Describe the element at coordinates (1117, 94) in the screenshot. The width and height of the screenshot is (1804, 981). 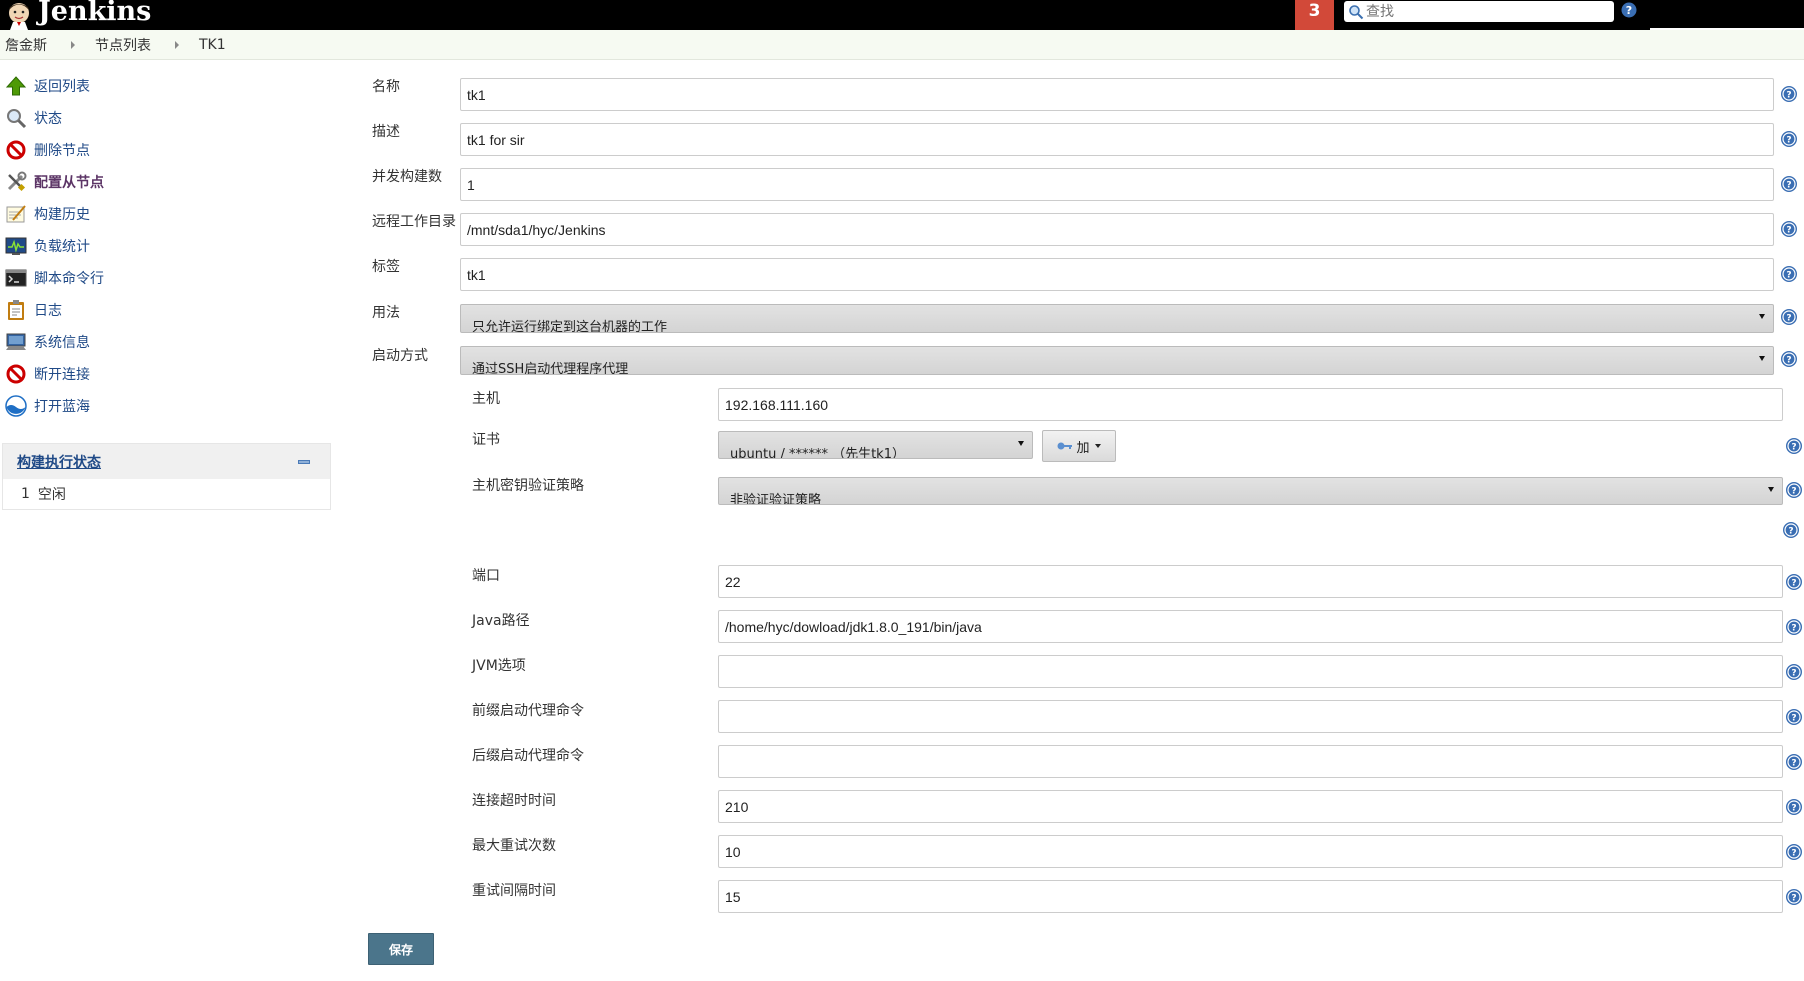
I see `name-input` at that location.